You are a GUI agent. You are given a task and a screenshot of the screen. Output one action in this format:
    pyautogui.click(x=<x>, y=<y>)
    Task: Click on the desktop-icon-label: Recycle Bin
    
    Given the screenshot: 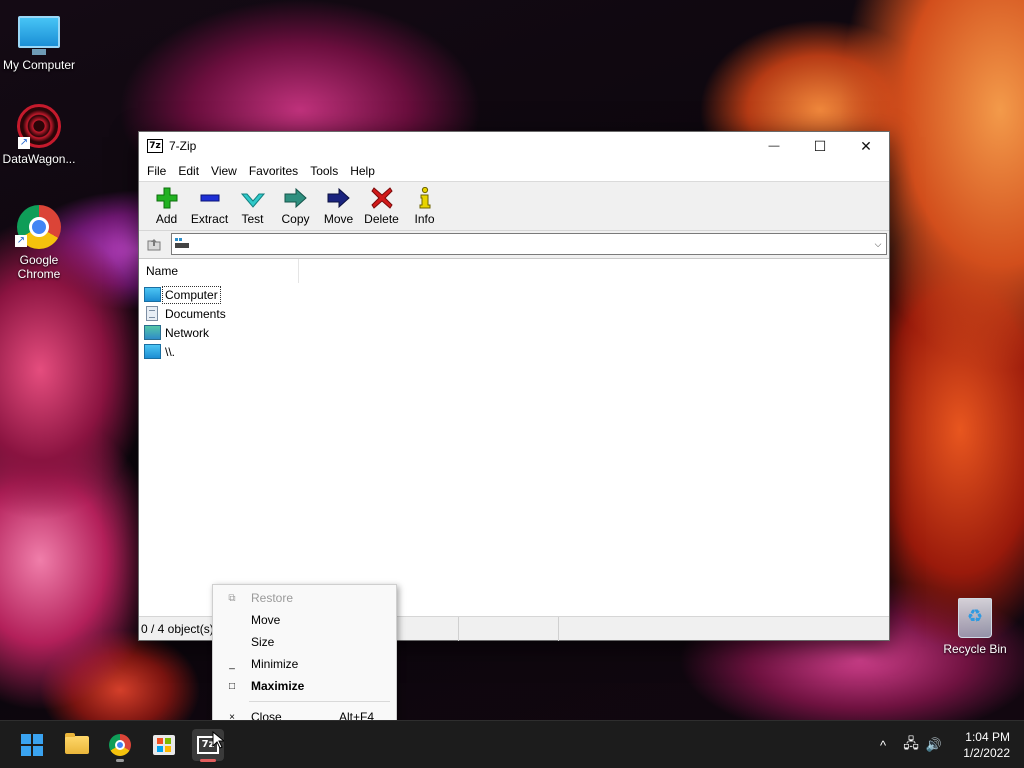 What is the action you would take?
    pyautogui.click(x=975, y=649)
    